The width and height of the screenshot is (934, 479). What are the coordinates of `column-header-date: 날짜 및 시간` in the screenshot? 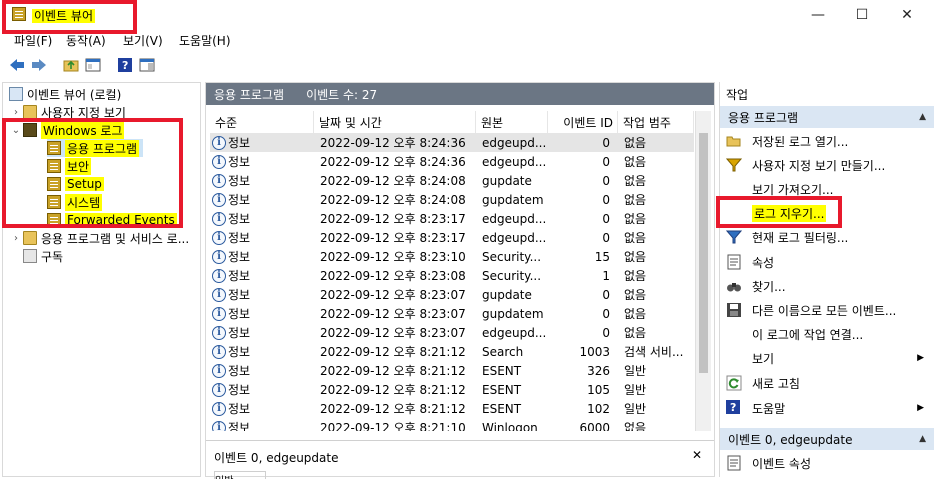 It's located at (395, 122).